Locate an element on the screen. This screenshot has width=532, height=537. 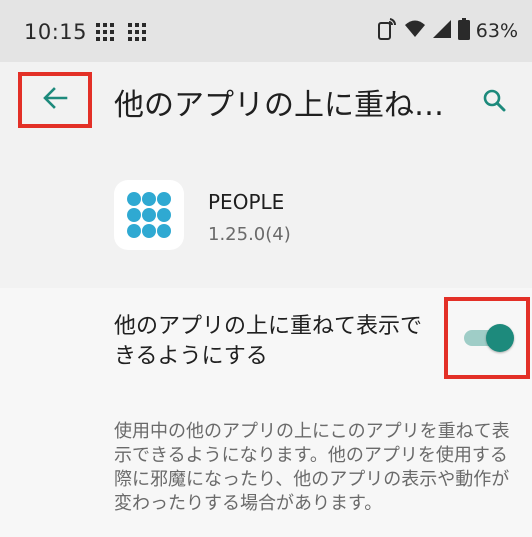
status-time: 10:15 is located at coordinates (56, 32).